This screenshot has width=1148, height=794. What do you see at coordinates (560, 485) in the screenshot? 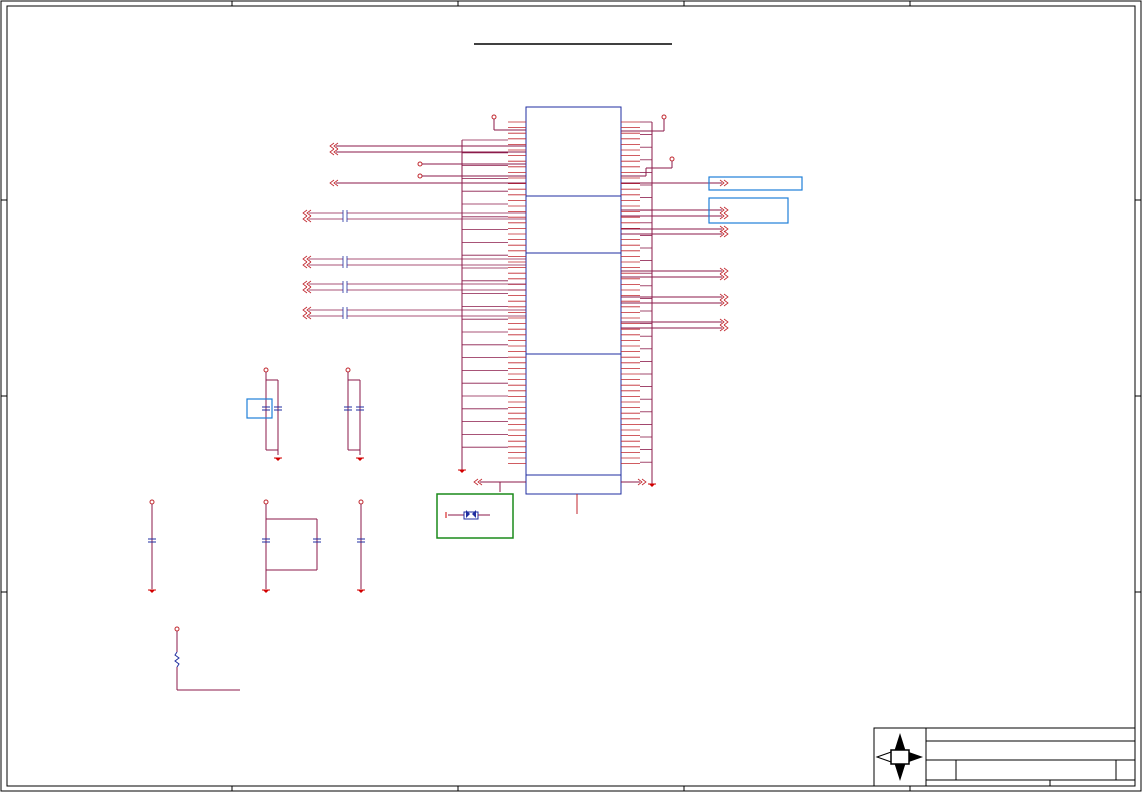
I see `bottom-left-offsheet` at bounding box center [560, 485].